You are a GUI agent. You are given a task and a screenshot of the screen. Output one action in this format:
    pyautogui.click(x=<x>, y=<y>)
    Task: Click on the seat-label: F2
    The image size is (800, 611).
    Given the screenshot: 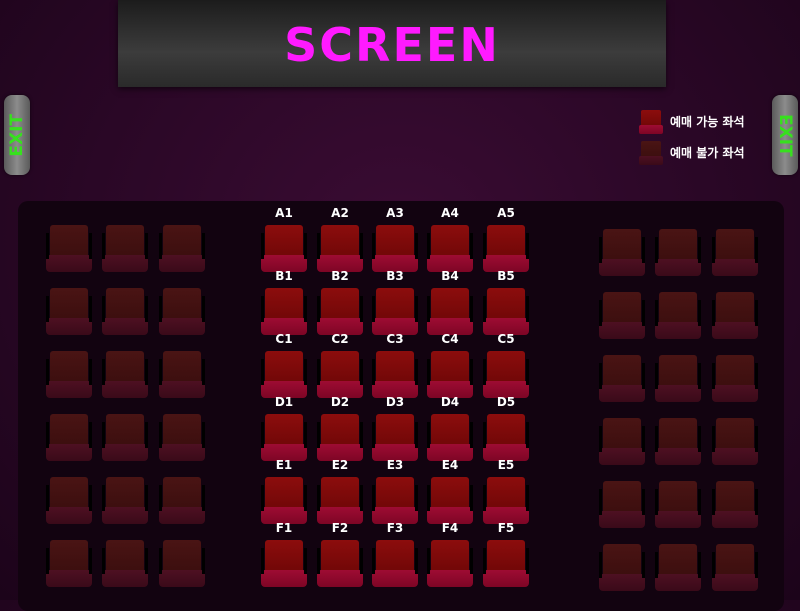 What is the action you would take?
    pyautogui.click(x=340, y=528)
    